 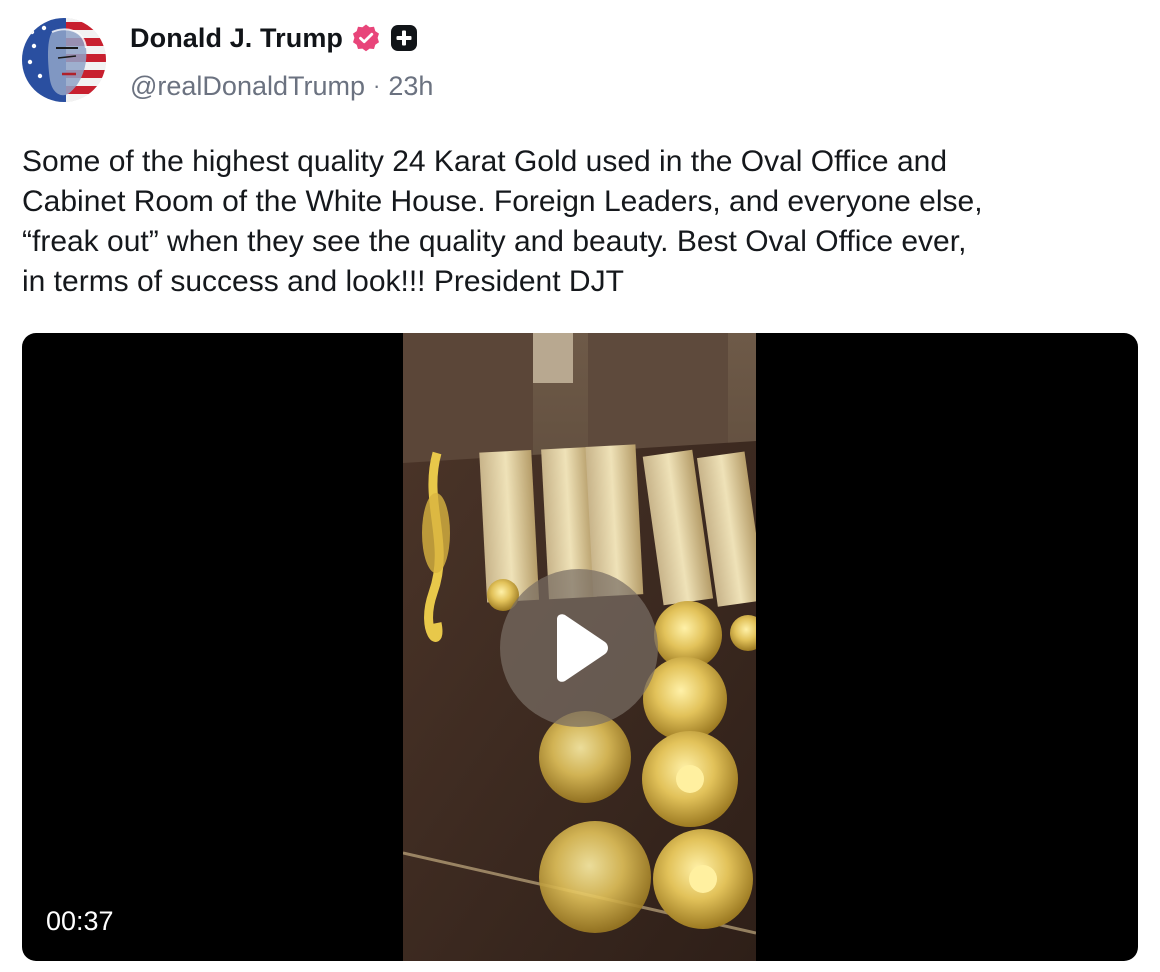 What do you see at coordinates (404, 38) in the screenshot?
I see `plus-badge-icon` at bounding box center [404, 38].